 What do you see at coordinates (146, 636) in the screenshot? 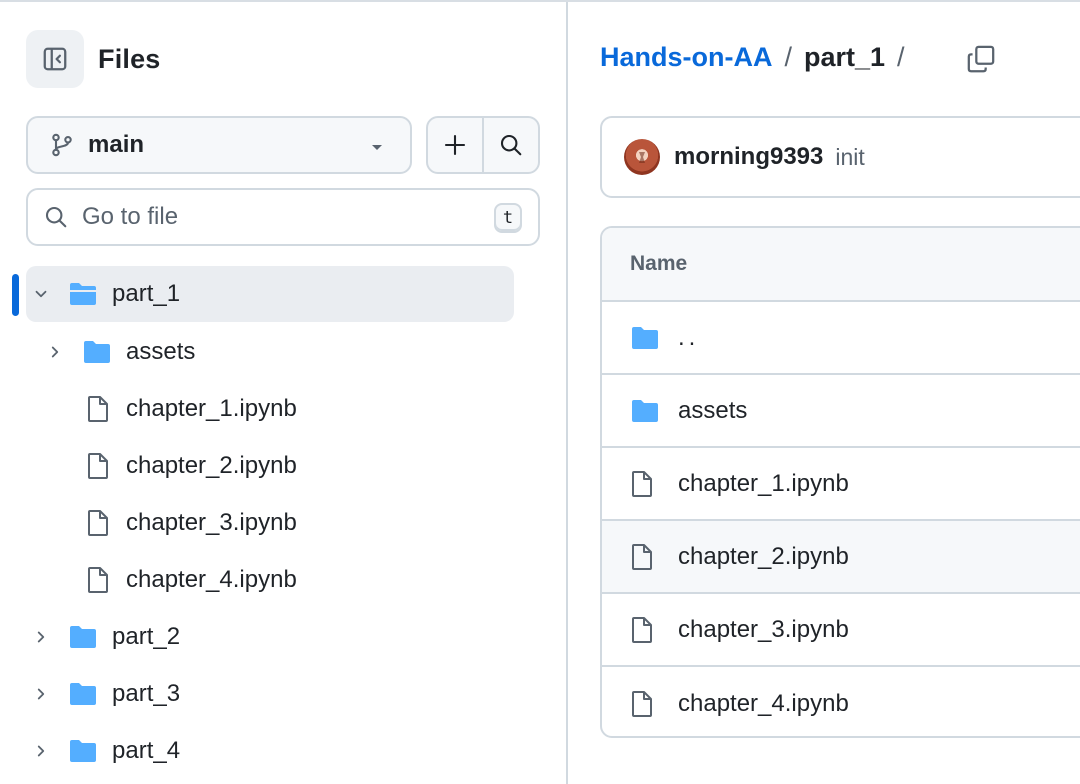
I see `tree-item-label: part_2` at bounding box center [146, 636].